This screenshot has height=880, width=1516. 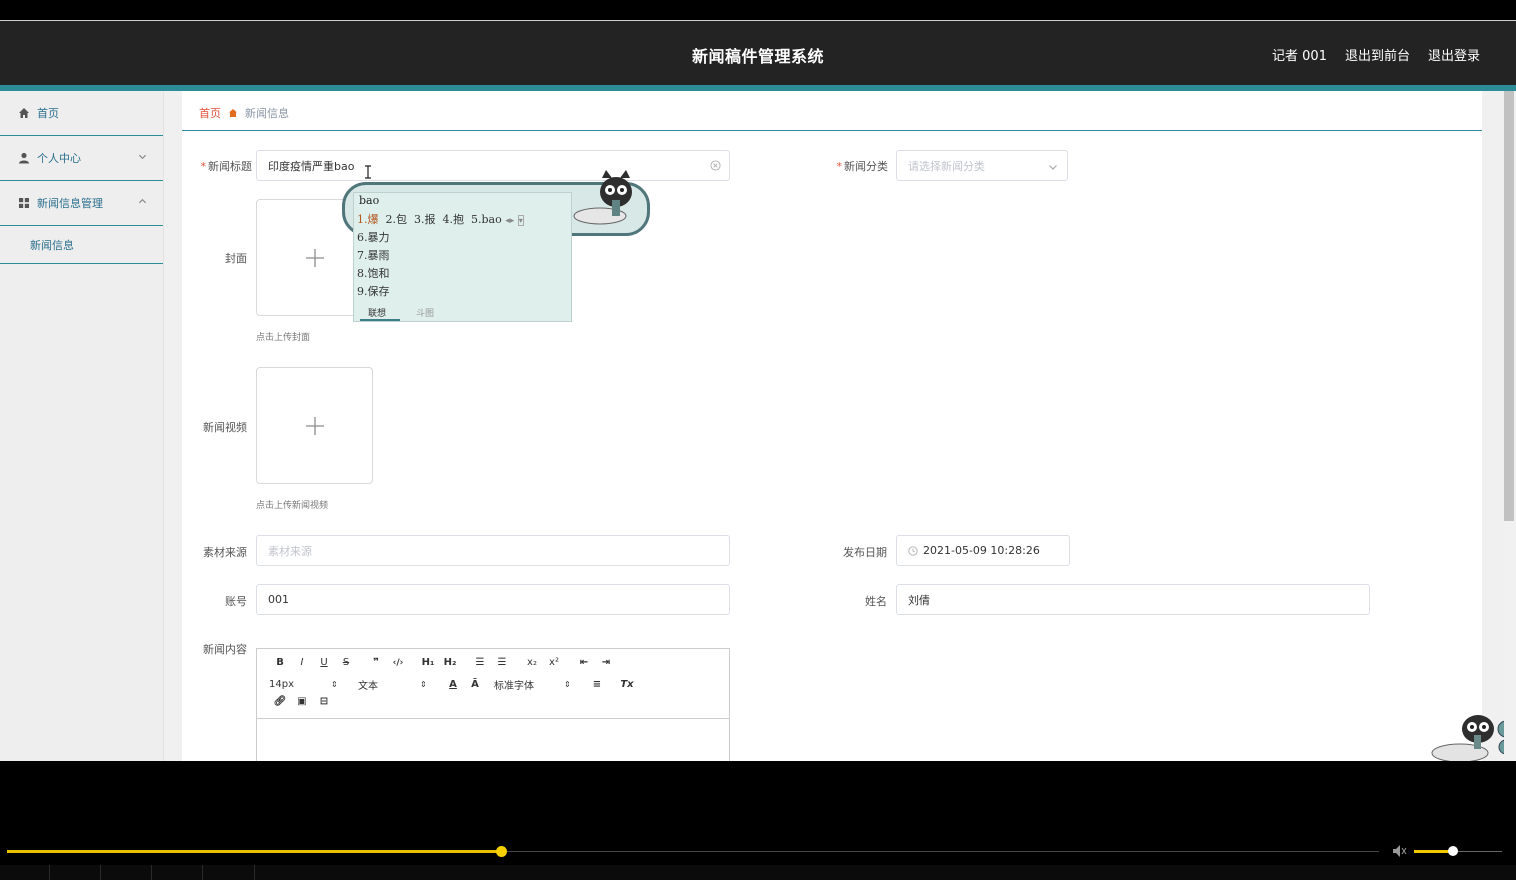 I want to click on heading1-icon: H₁, so click(x=428, y=662).